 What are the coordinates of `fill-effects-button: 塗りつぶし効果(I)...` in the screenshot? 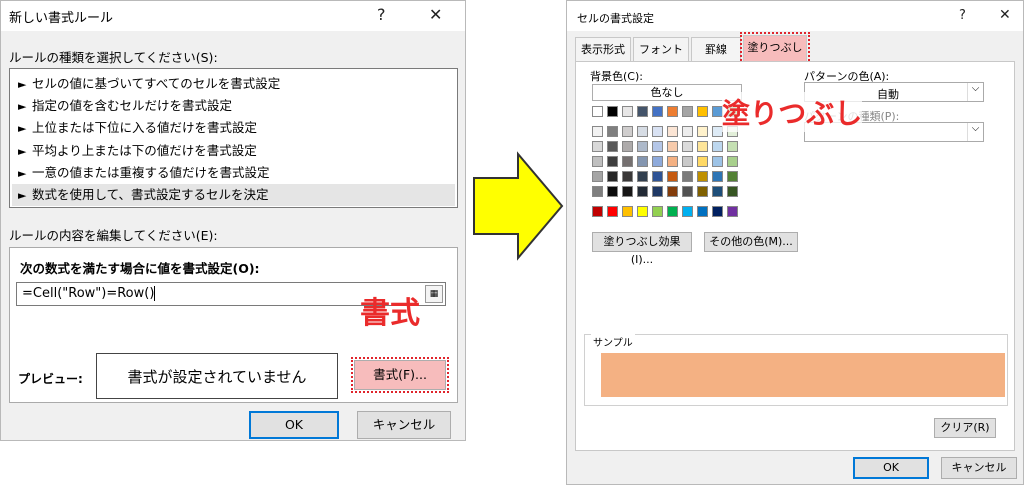 It's located at (642, 249).